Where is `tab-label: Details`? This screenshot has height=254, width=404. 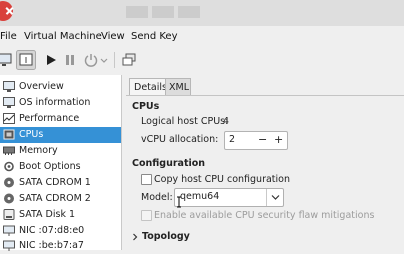 tab-label: Details is located at coordinates (150, 87).